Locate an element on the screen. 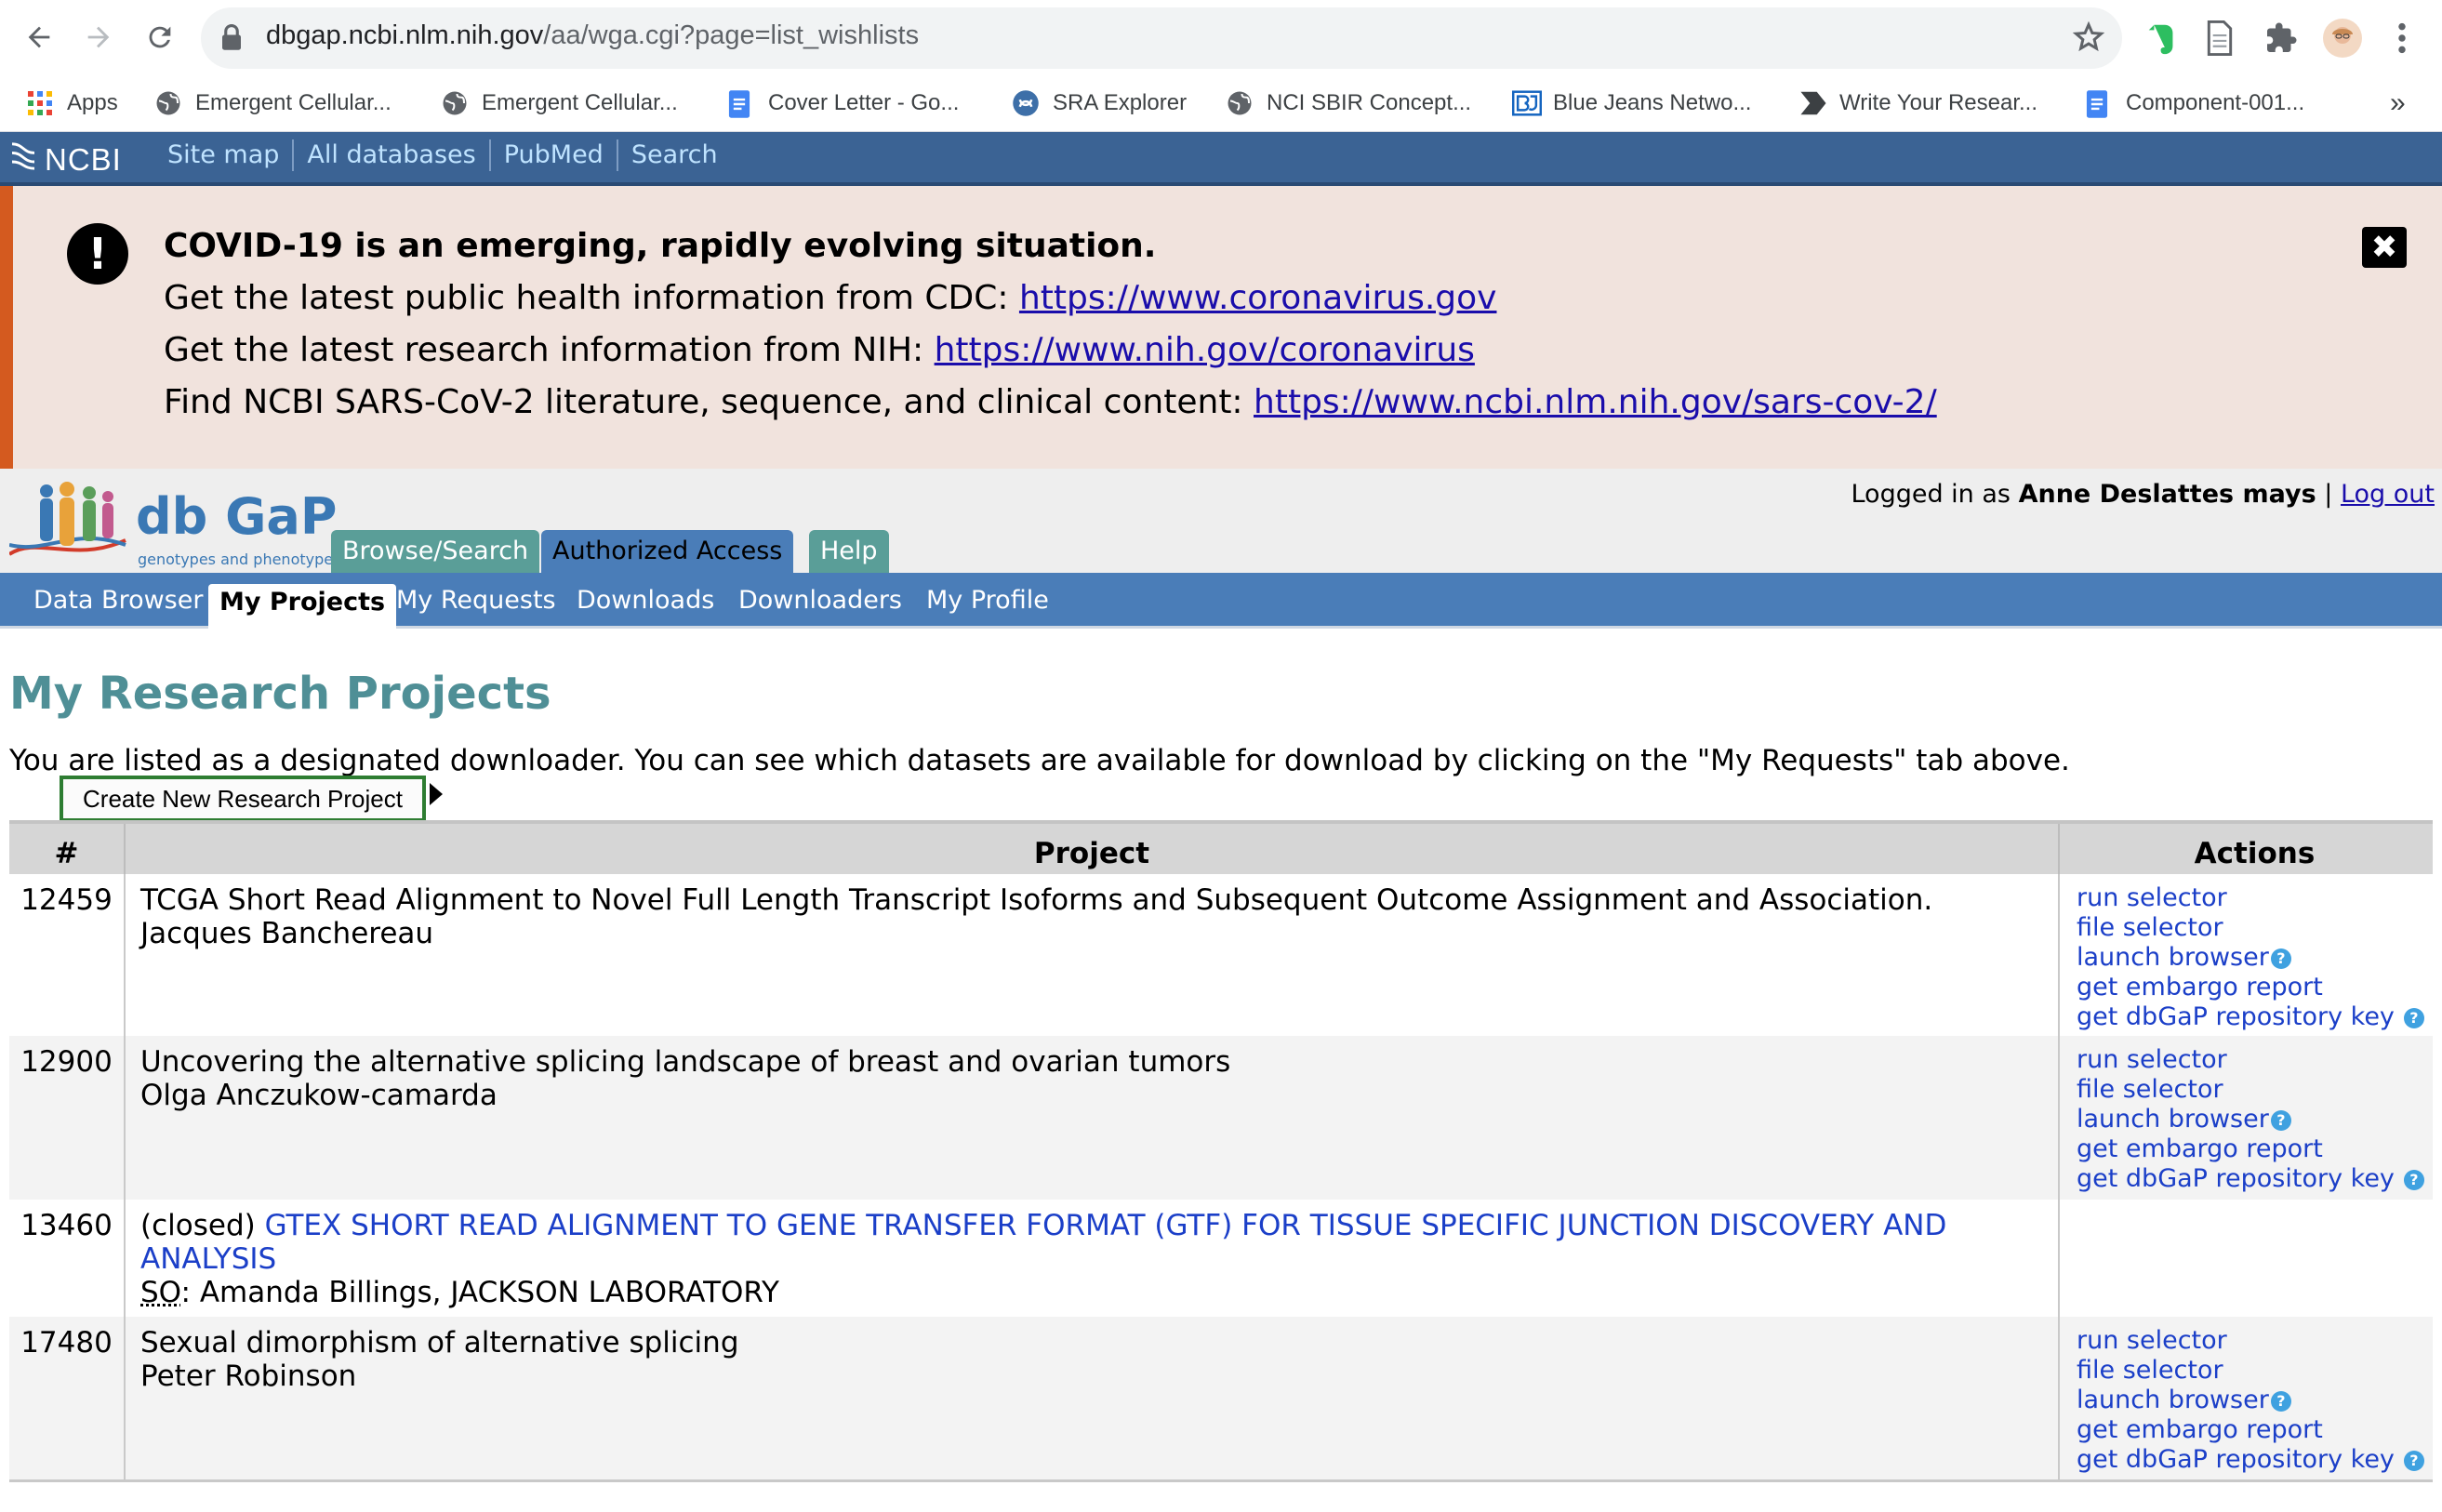 This screenshot has width=2442, height=1512. logout-link: Log out is located at coordinates (2388, 494).